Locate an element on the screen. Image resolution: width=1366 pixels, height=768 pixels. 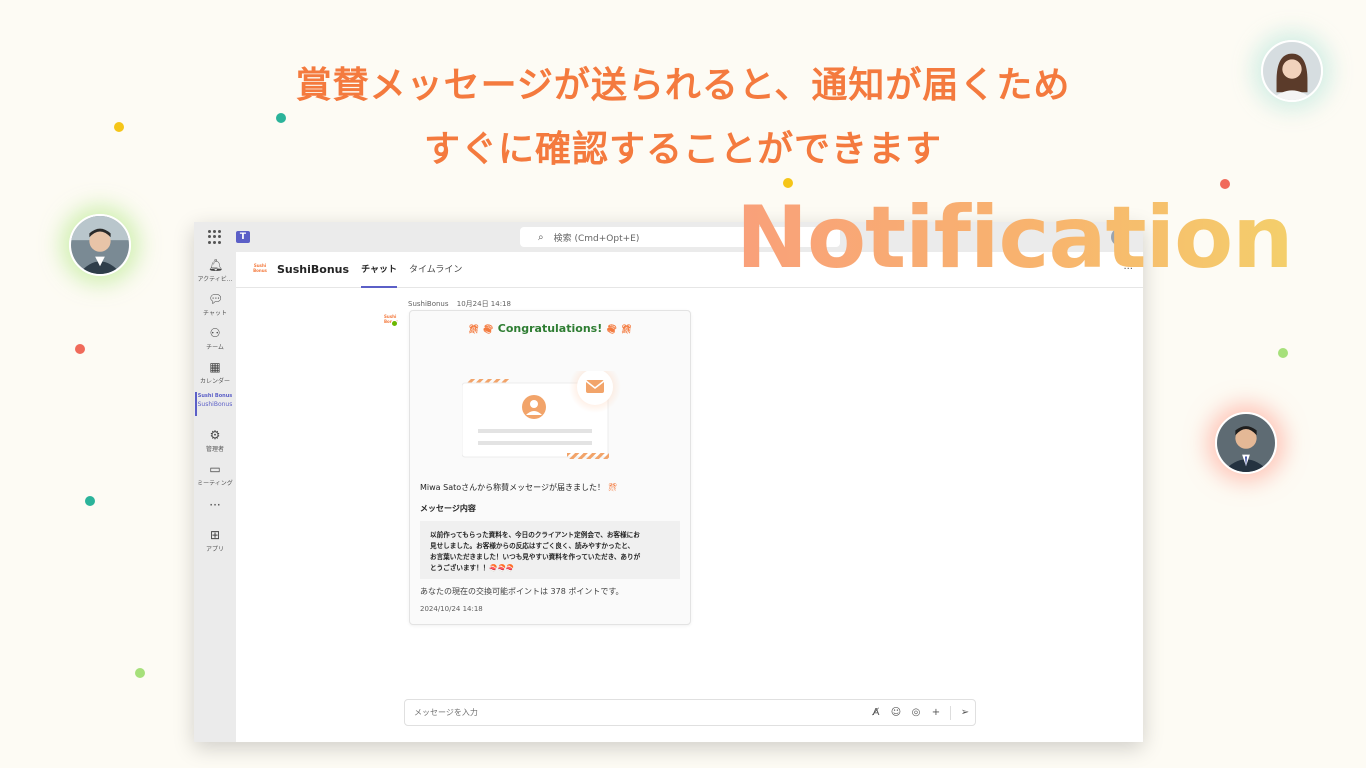
notification-overlay-text: Notification is located at coordinates (1014, 238).